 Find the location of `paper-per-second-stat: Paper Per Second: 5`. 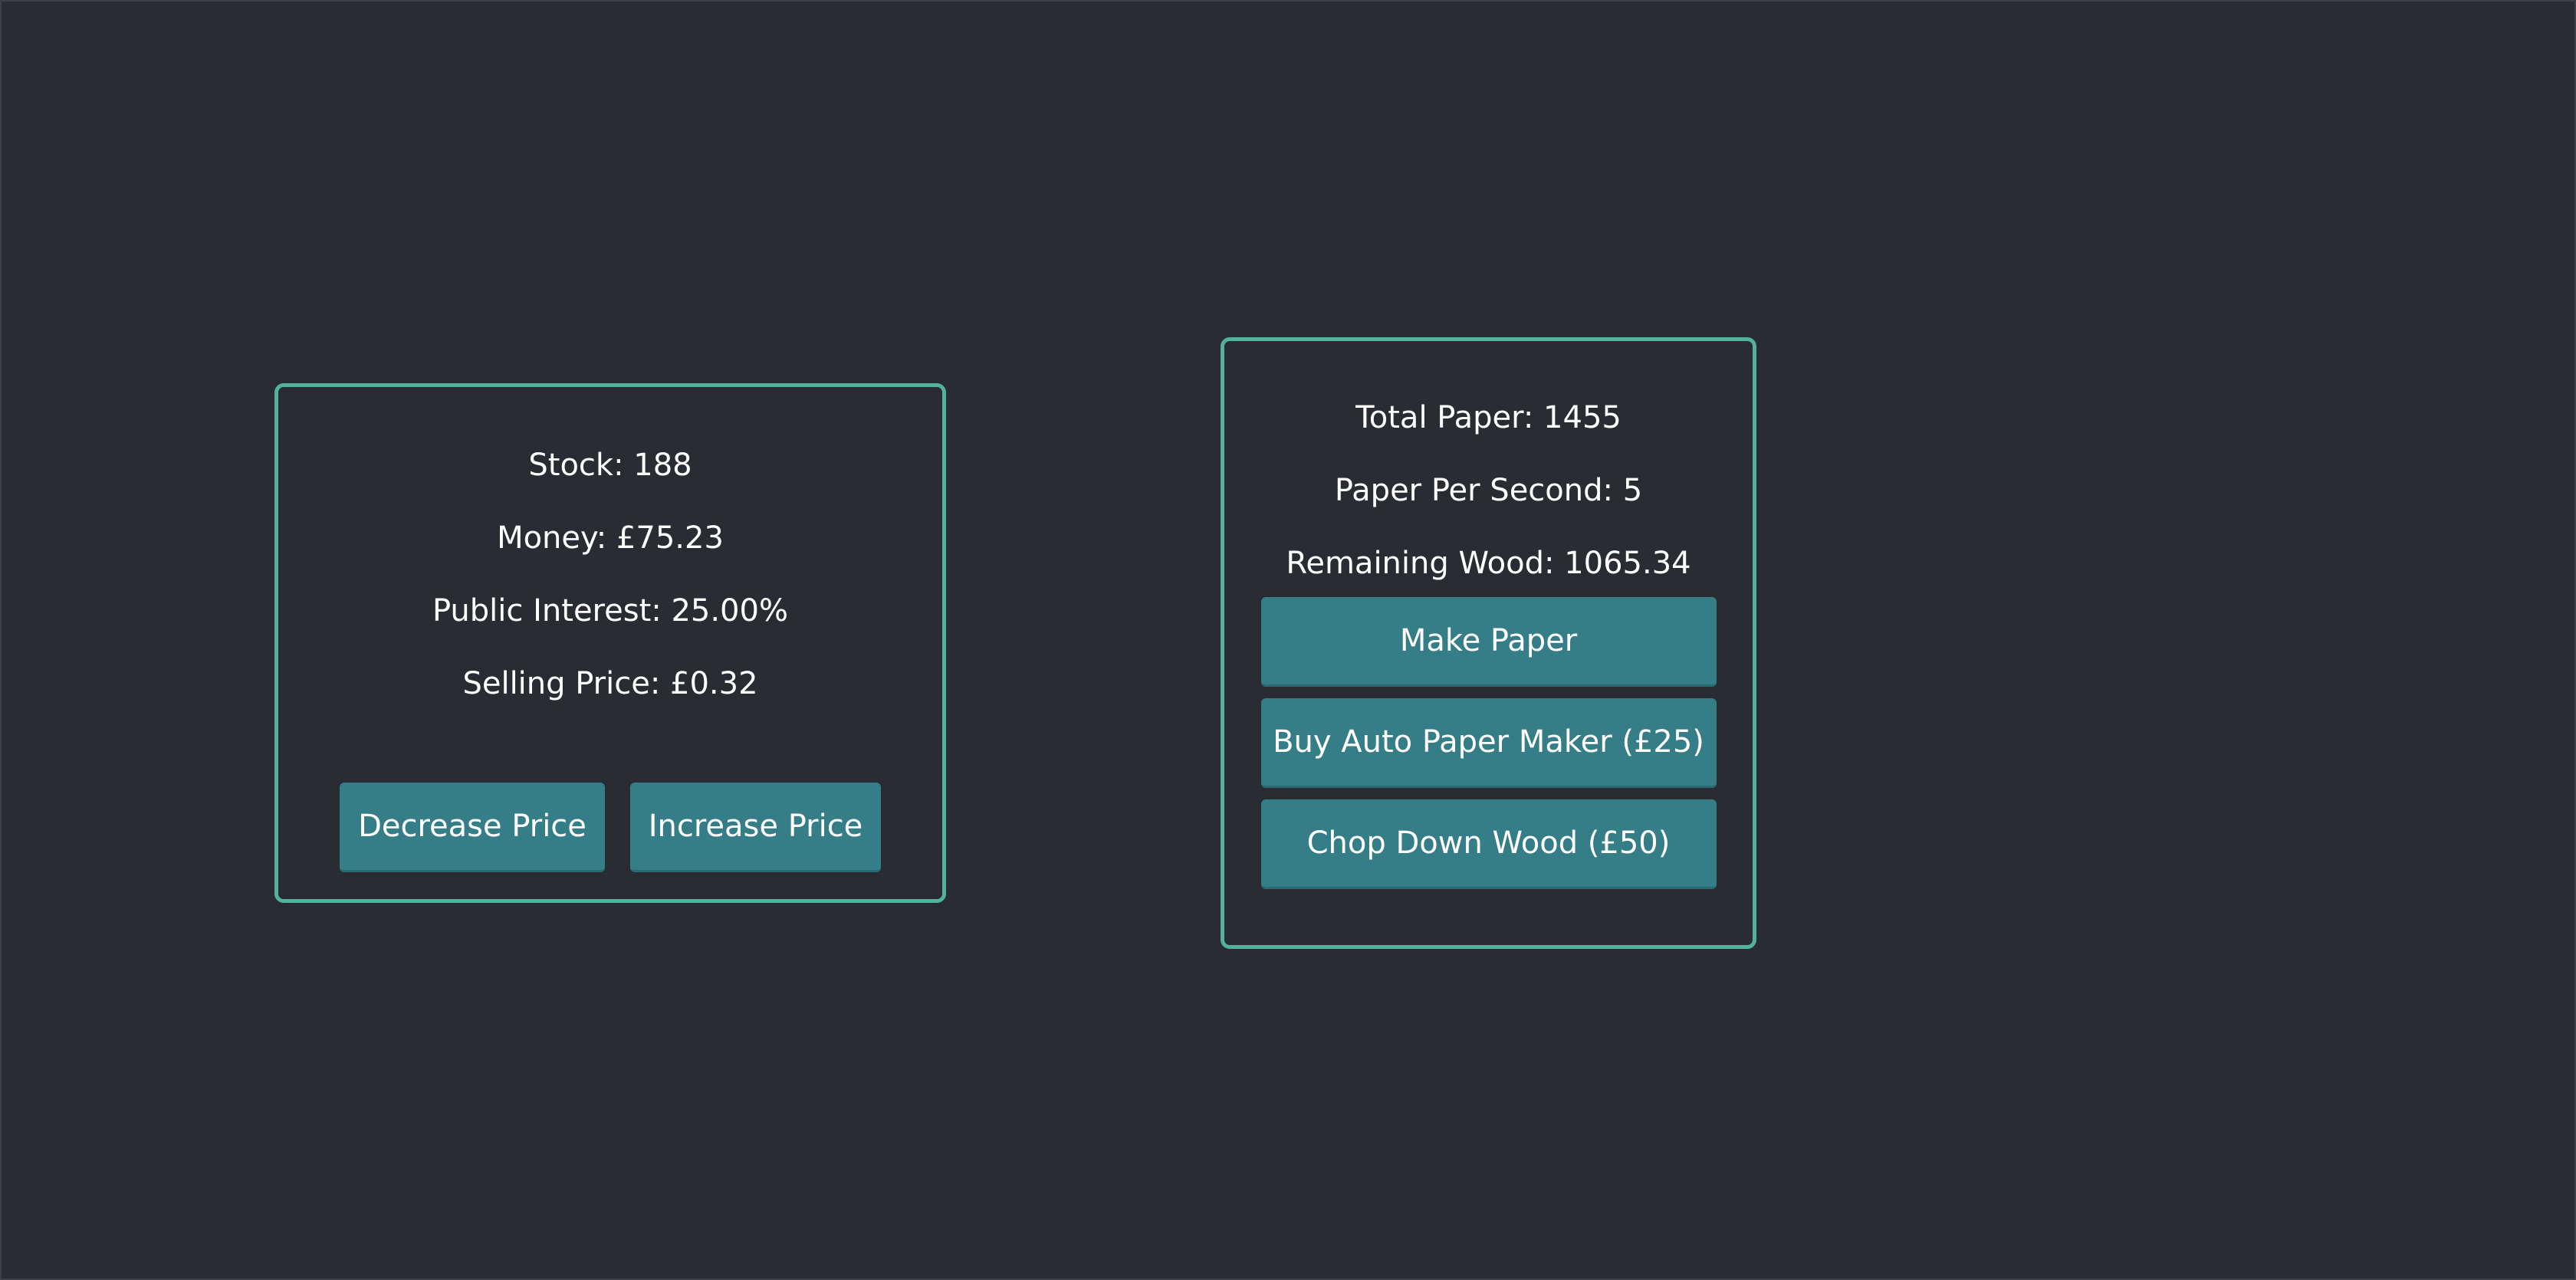

paper-per-second-stat: Paper Per Second: 5 is located at coordinates (1488, 491).